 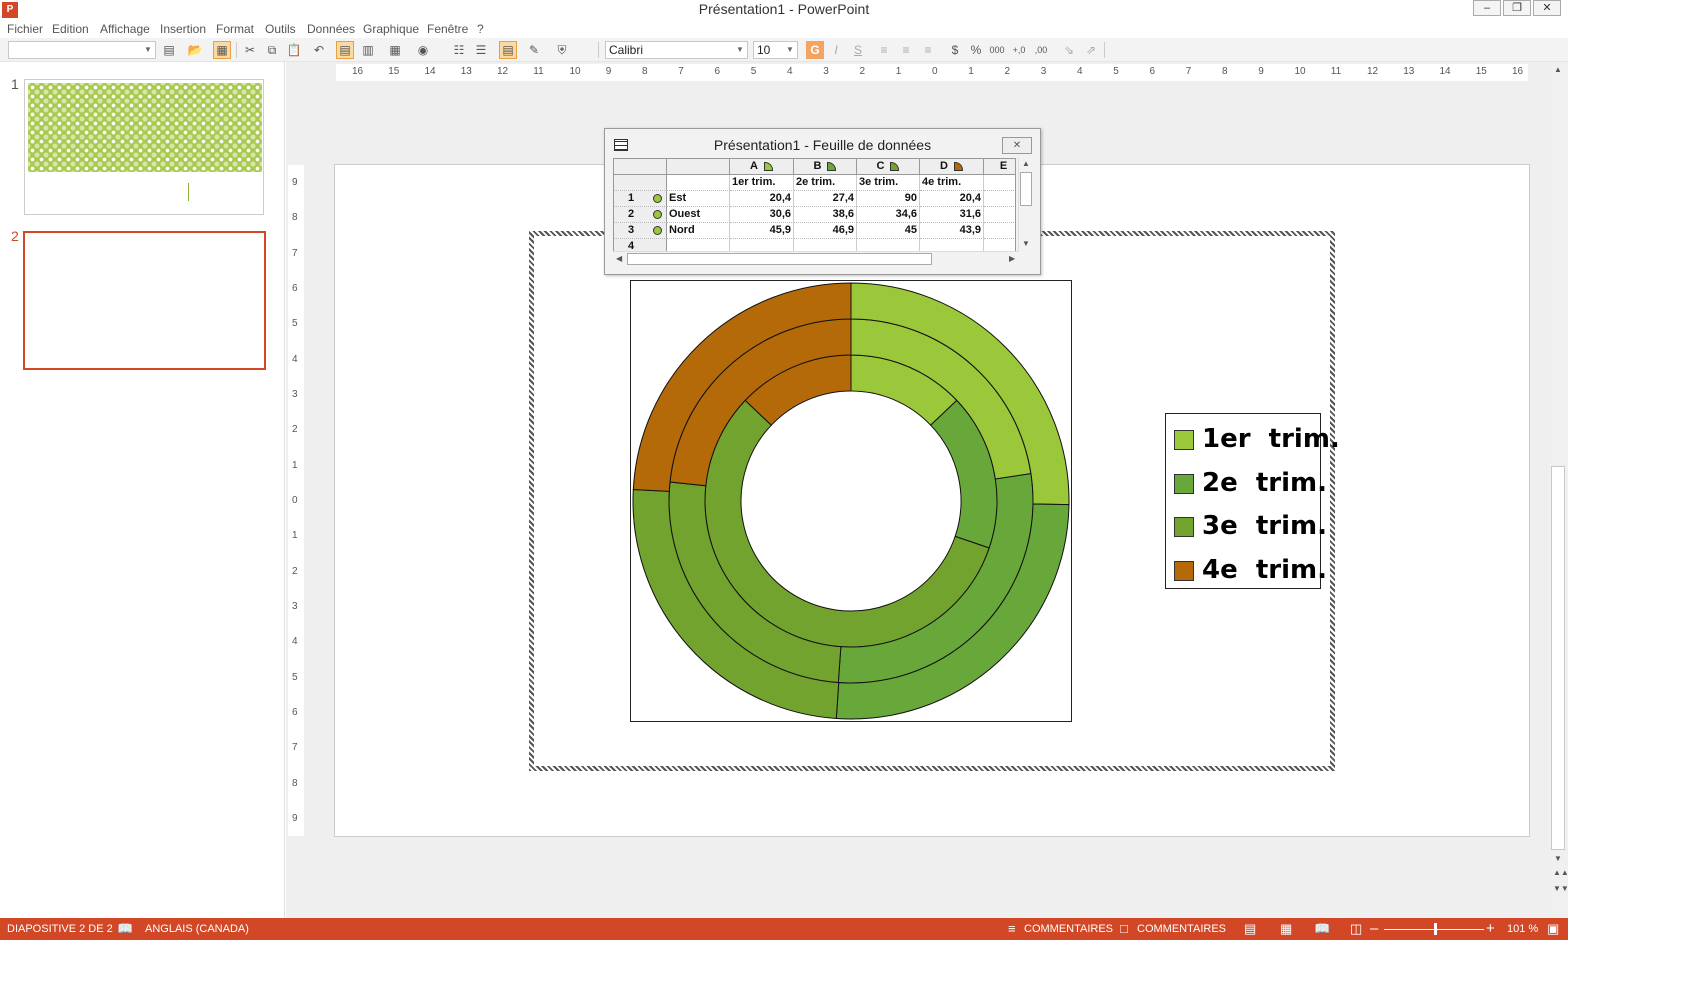 I want to click on previous-slide-icon: ▲▲, so click(x=1561, y=872).